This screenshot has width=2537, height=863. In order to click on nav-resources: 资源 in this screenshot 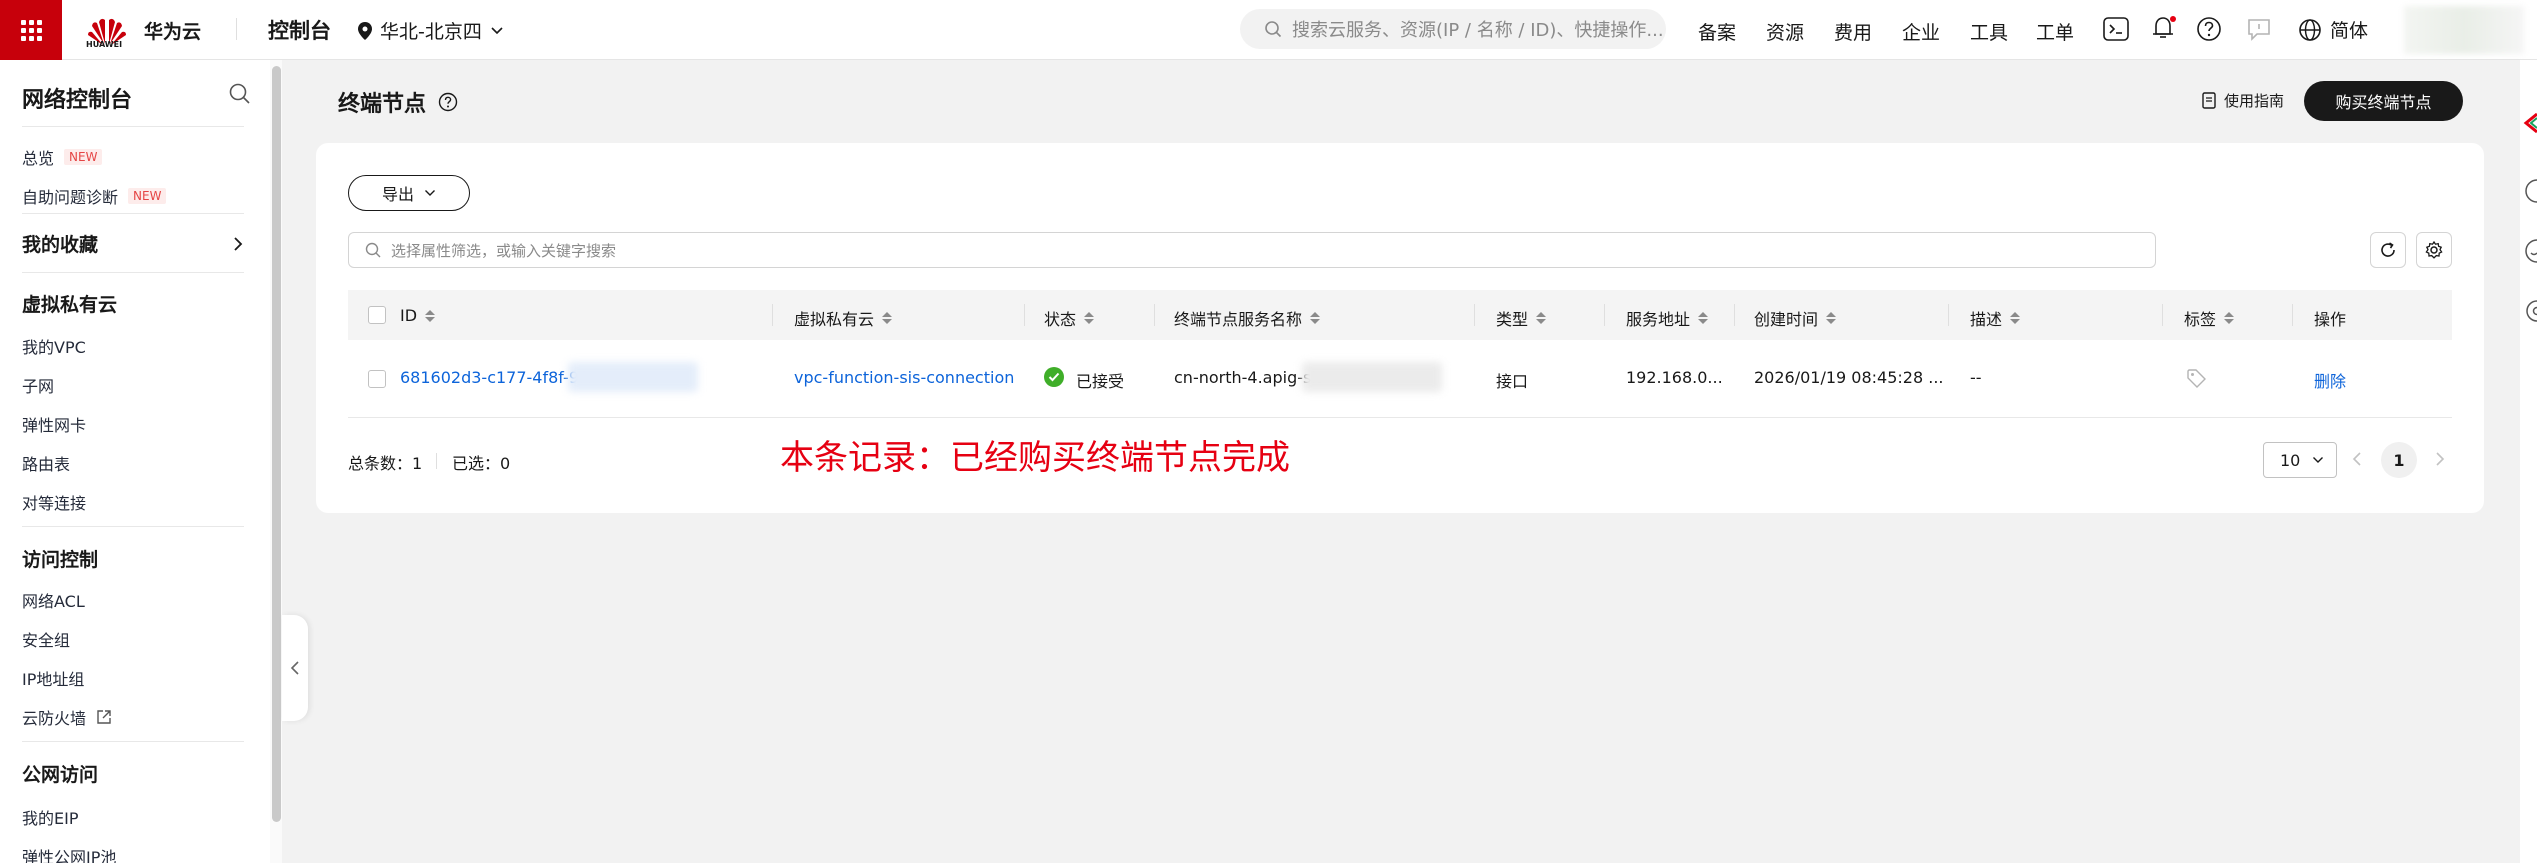, I will do `click(1785, 31)`.